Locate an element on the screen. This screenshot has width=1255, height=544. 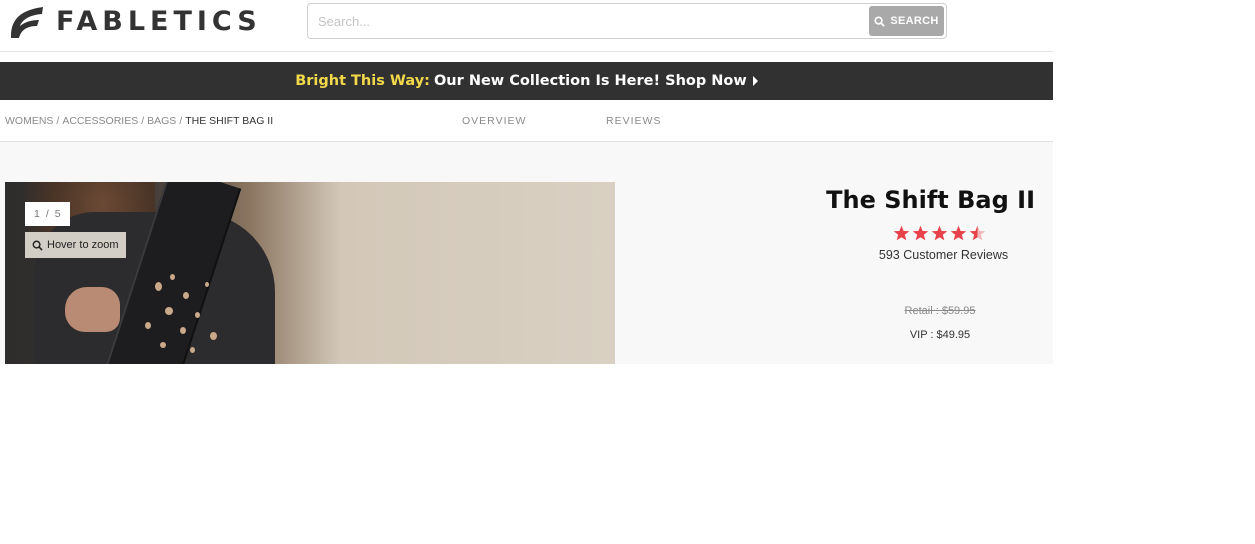
breadcrumb-bags: BAGS is located at coordinates (161, 121).